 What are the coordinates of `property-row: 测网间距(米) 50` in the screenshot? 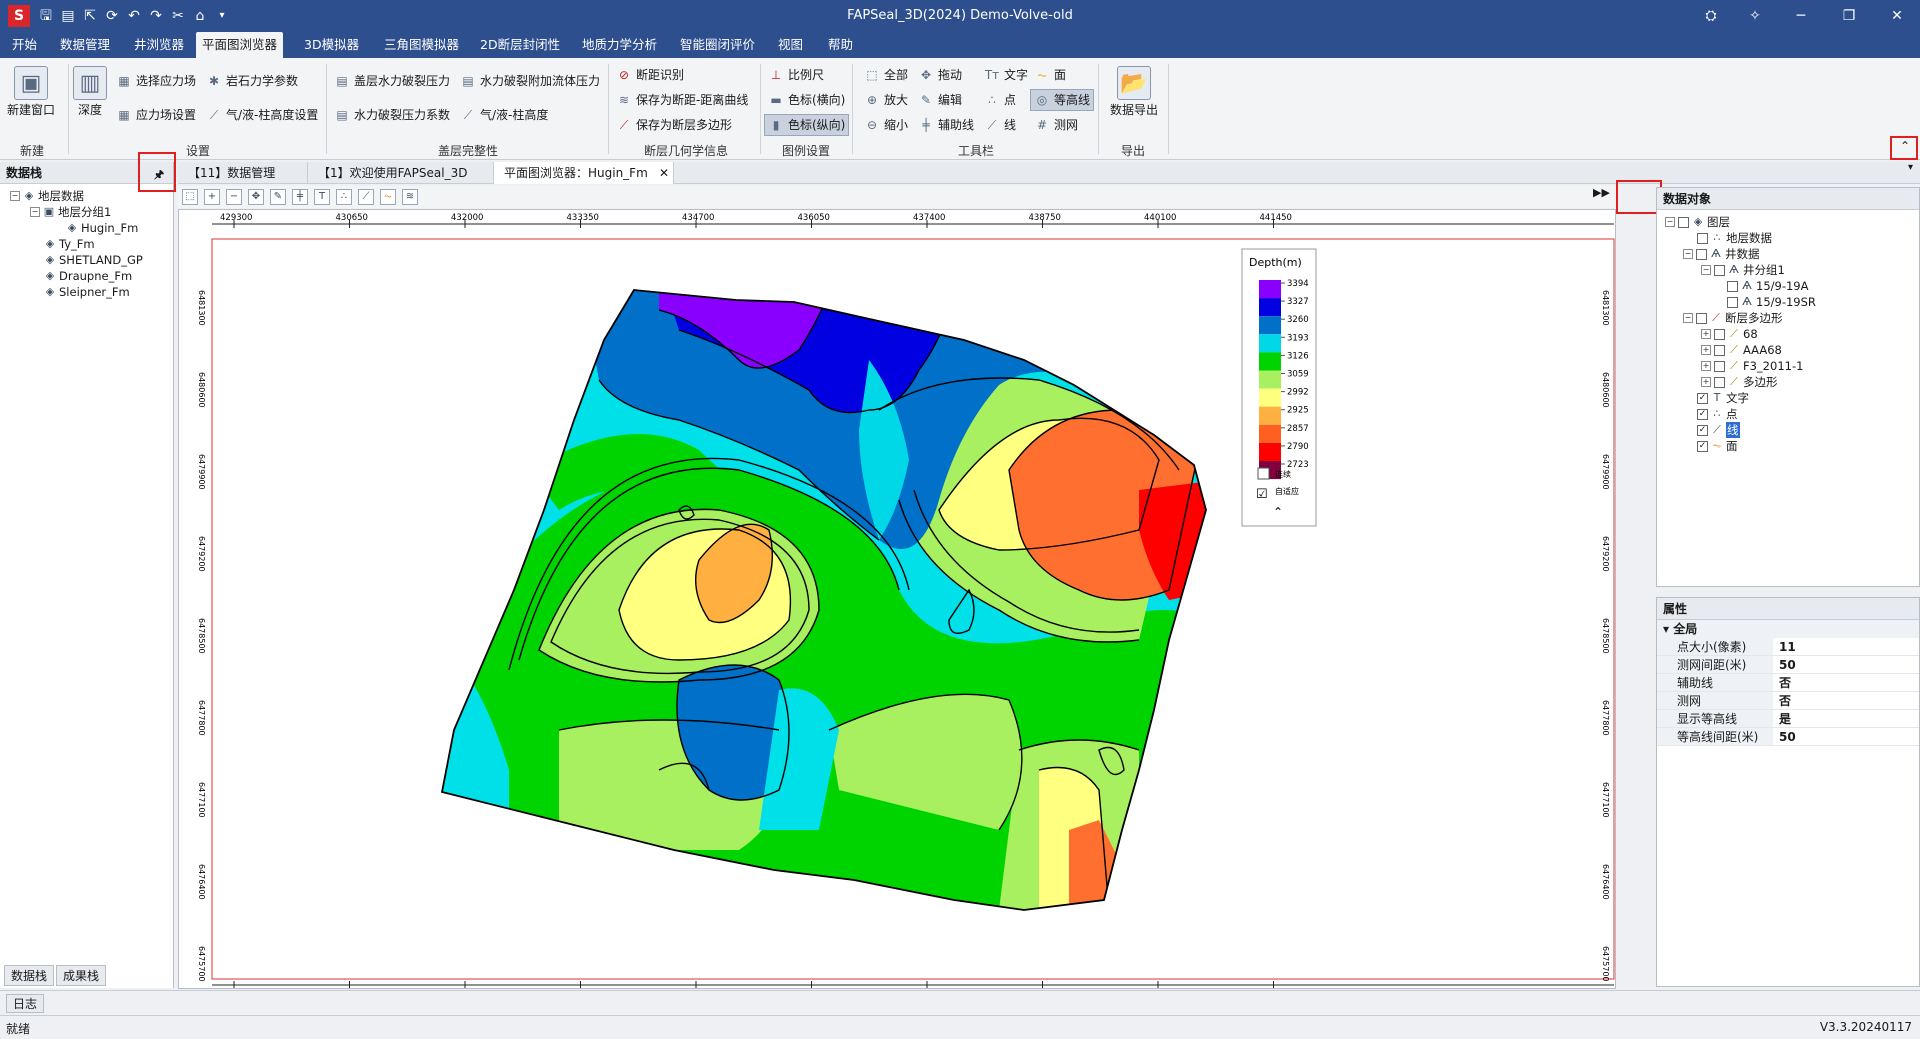 It's located at (1788, 665).